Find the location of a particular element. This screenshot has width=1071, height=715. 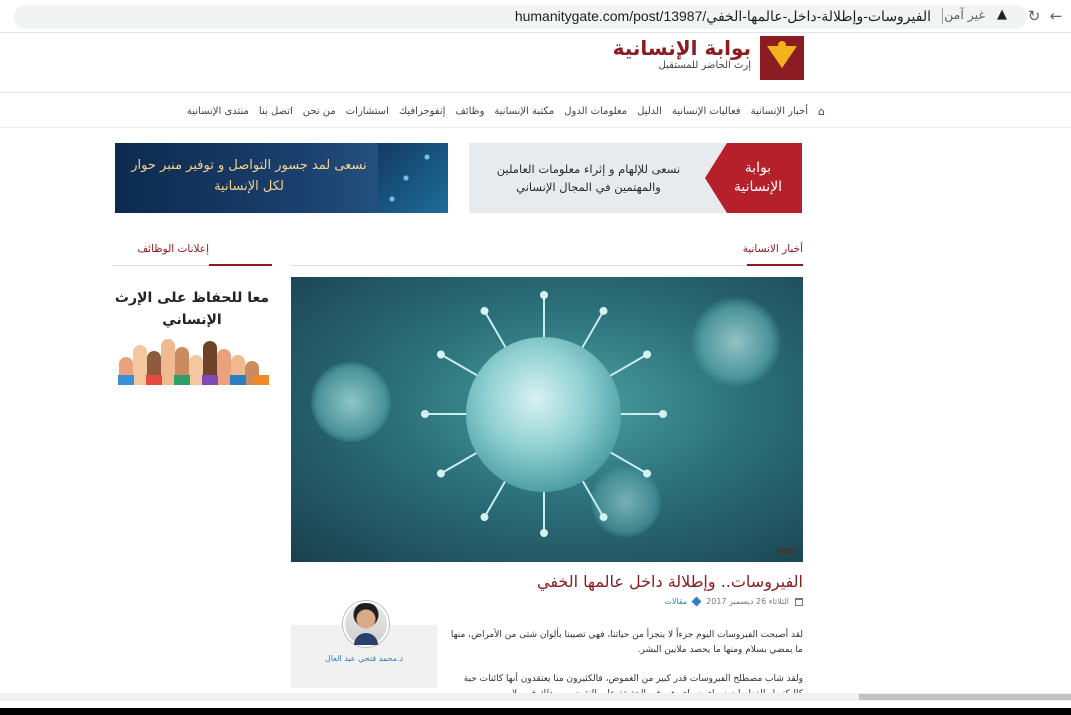

reload-icon: ↻ is located at coordinates (1034, 16).